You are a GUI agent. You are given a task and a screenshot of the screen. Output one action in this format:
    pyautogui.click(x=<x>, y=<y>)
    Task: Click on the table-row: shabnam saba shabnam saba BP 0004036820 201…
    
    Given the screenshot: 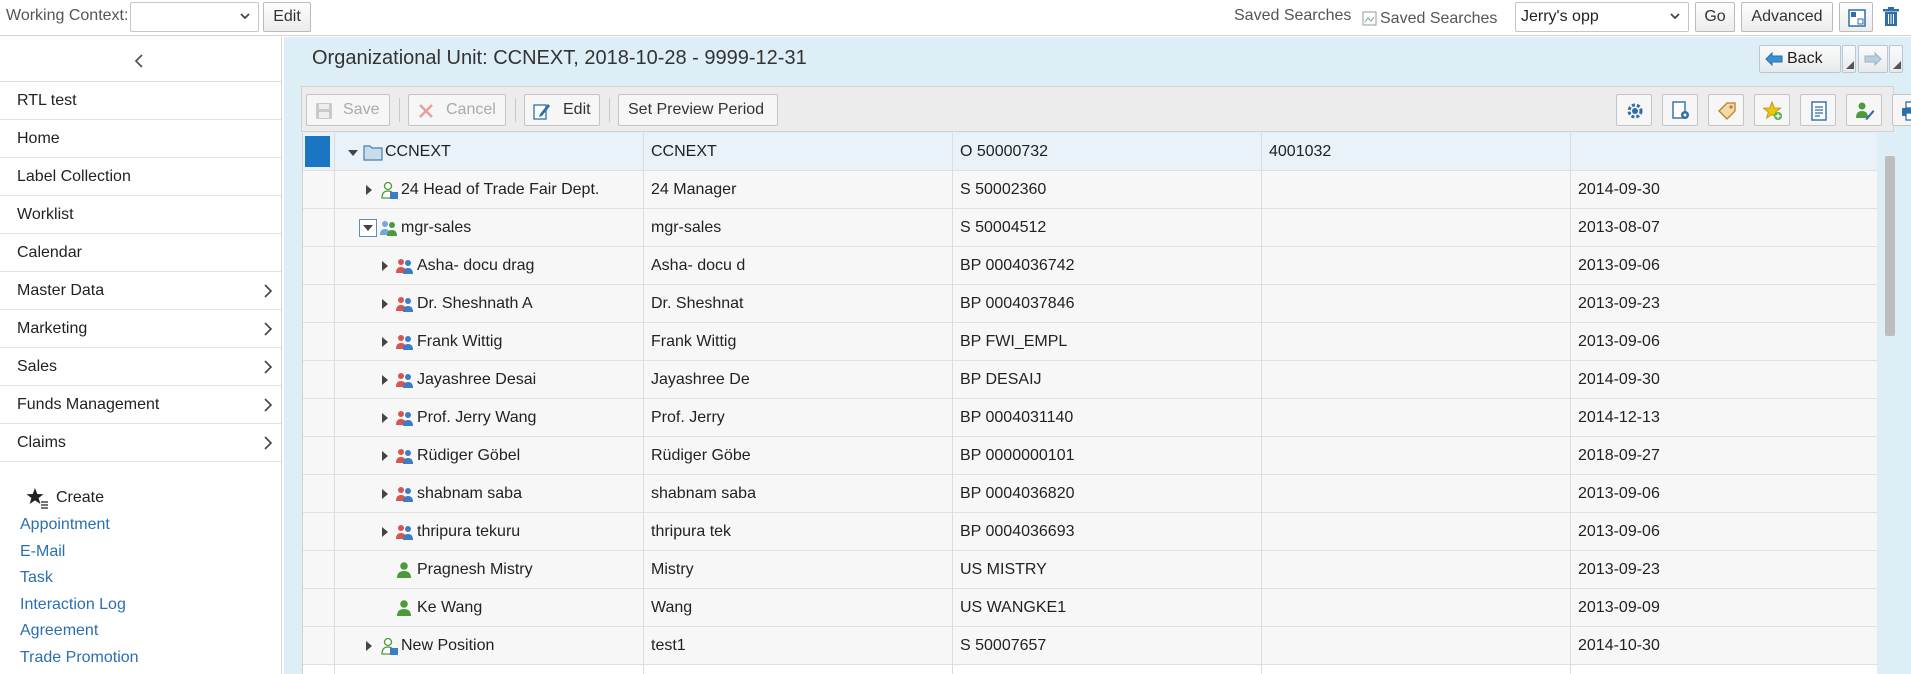 What is the action you would take?
    pyautogui.click(x=1090, y=494)
    